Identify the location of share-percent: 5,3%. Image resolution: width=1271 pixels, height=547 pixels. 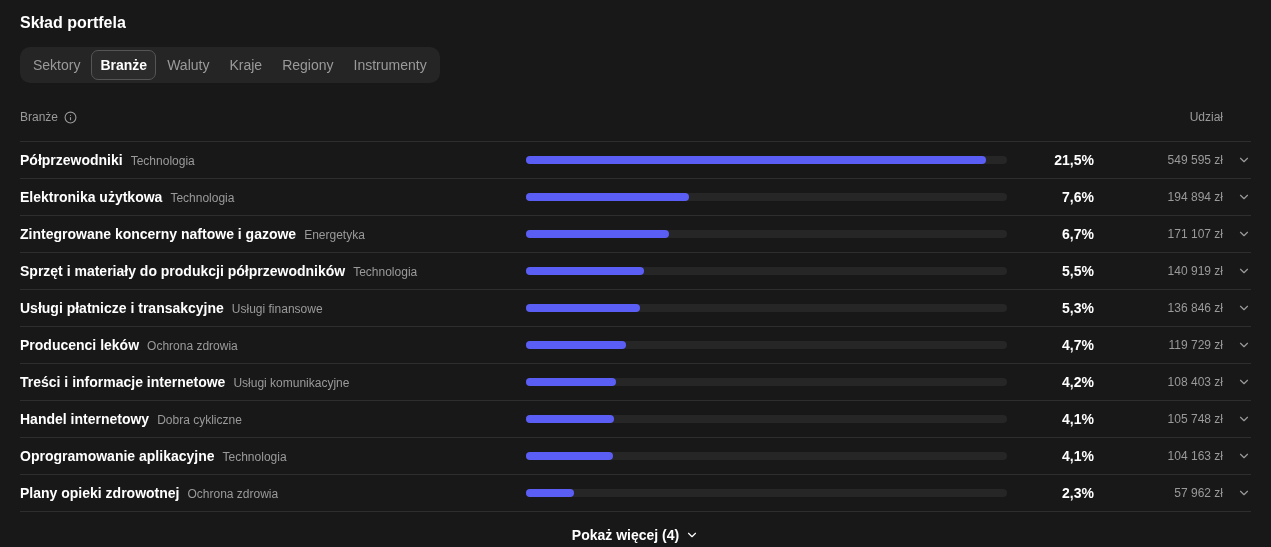
(1077, 308).